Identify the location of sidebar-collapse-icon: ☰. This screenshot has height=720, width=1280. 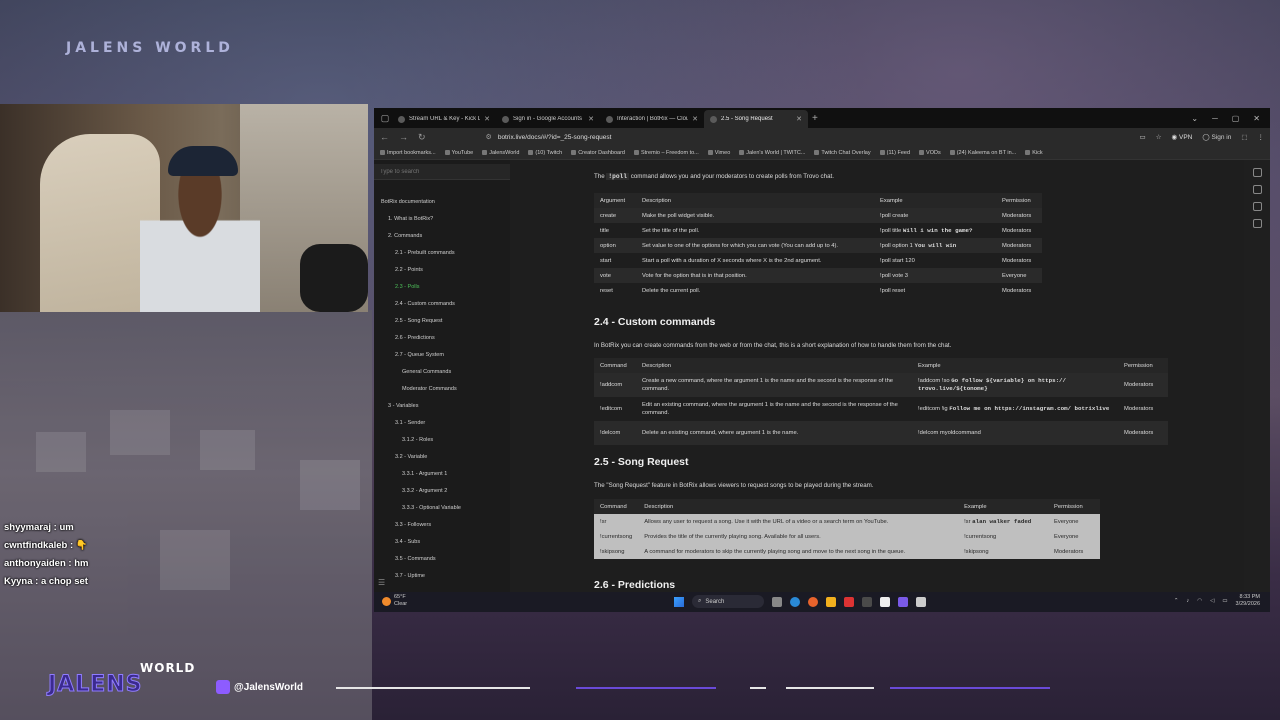
(381, 582).